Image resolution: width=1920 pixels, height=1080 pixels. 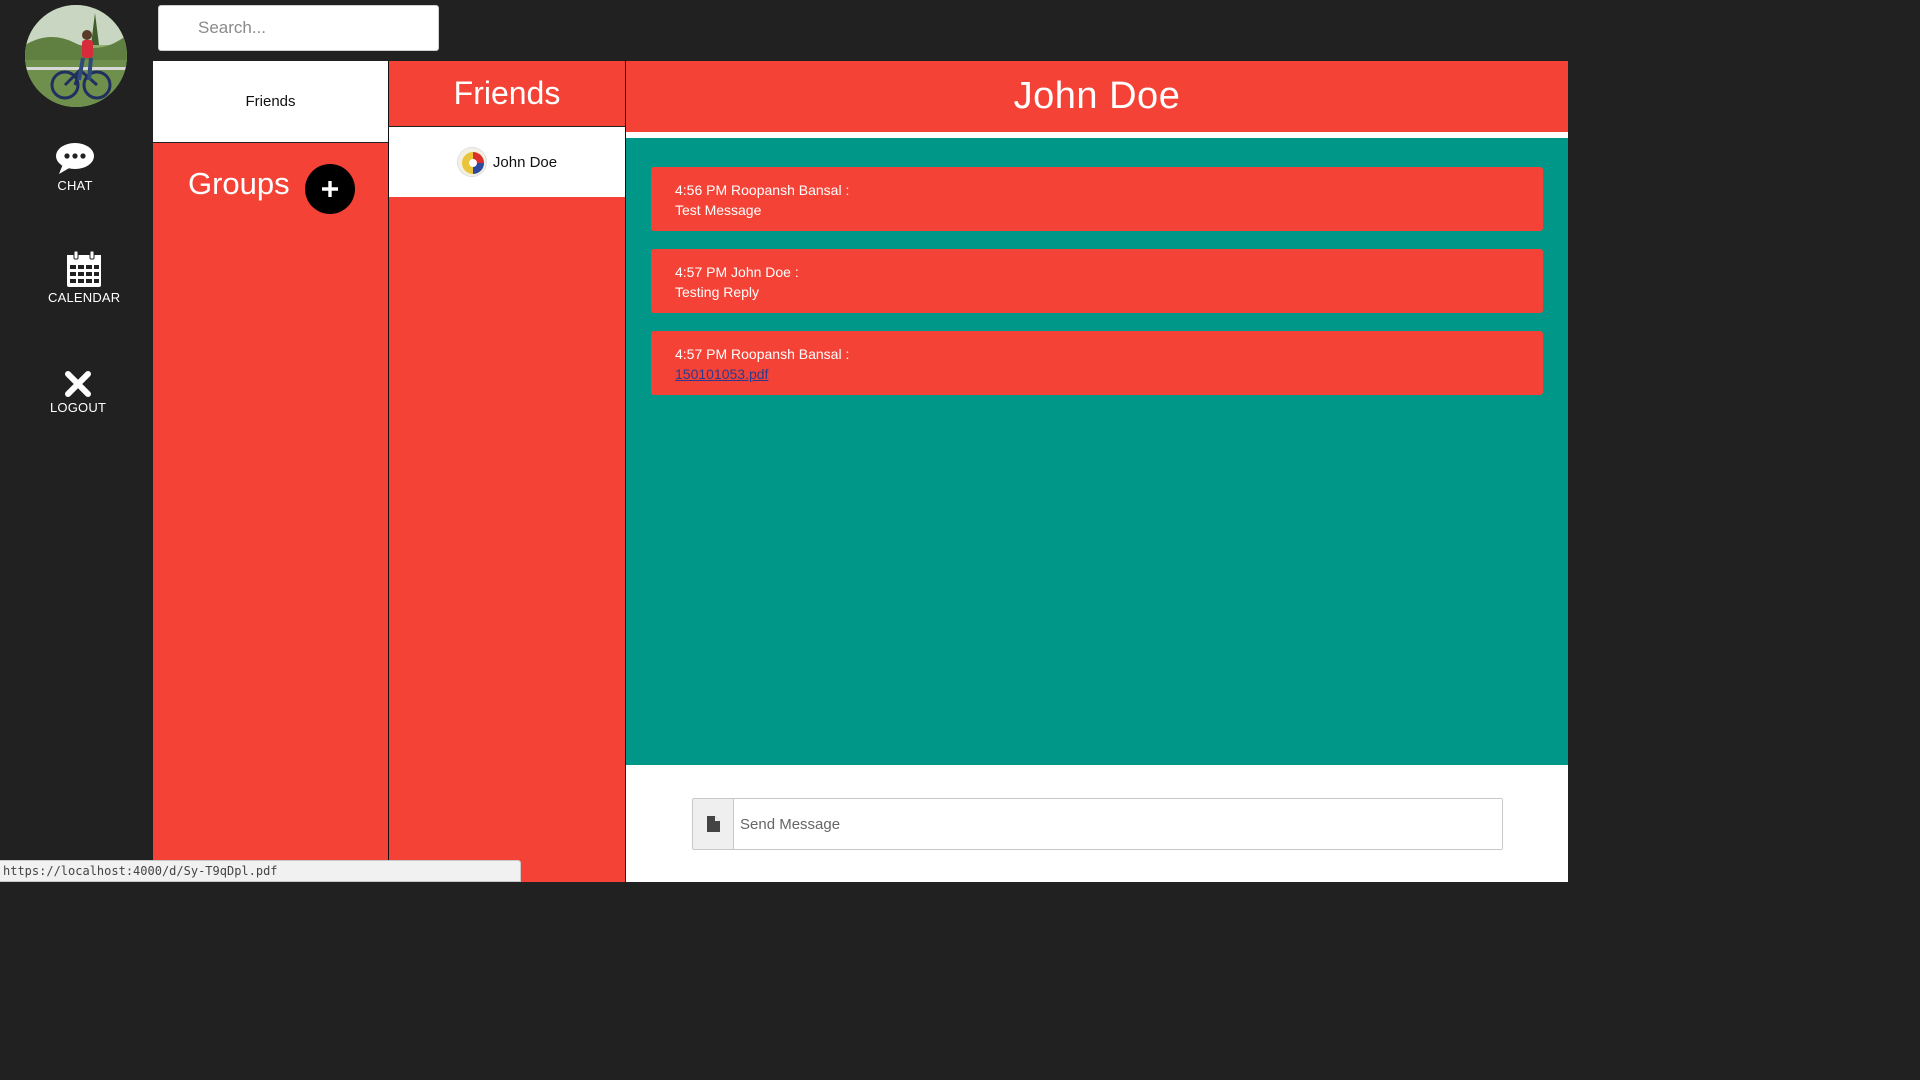 What do you see at coordinates (737, 272) in the screenshot?
I see `message-meta: 4:57 PM John Doe :` at bounding box center [737, 272].